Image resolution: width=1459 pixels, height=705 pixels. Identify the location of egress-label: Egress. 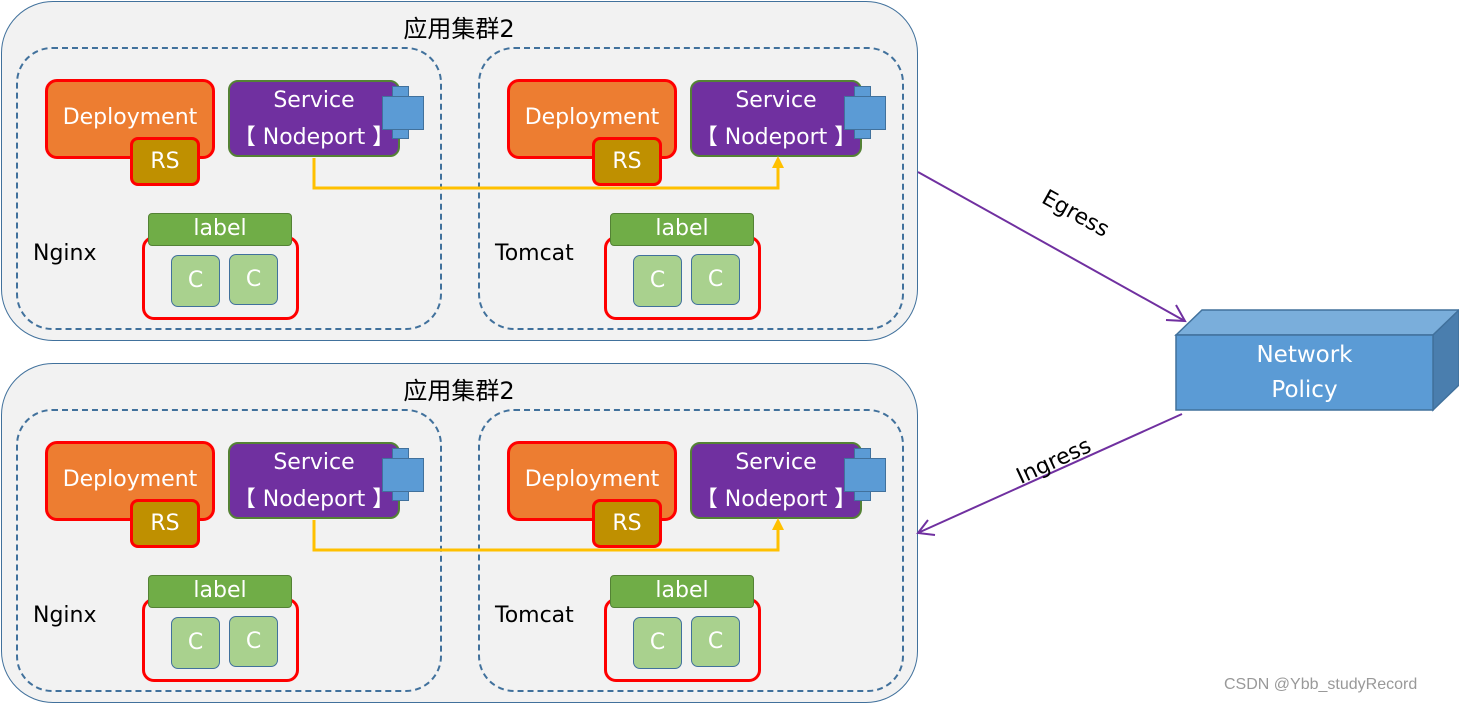
(1075, 213).